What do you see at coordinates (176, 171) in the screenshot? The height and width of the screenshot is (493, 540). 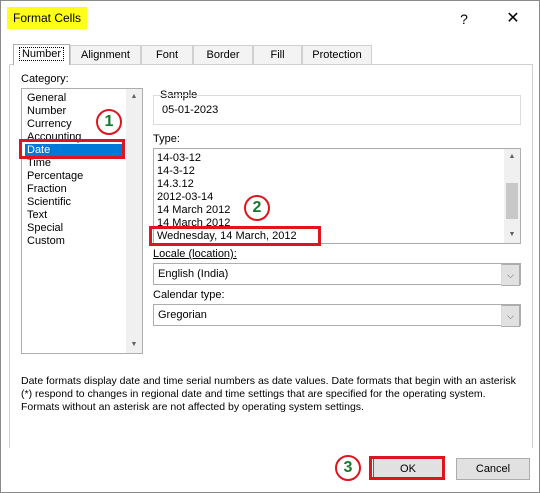 I see `type-item: 14-3-12` at bounding box center [176, 171].